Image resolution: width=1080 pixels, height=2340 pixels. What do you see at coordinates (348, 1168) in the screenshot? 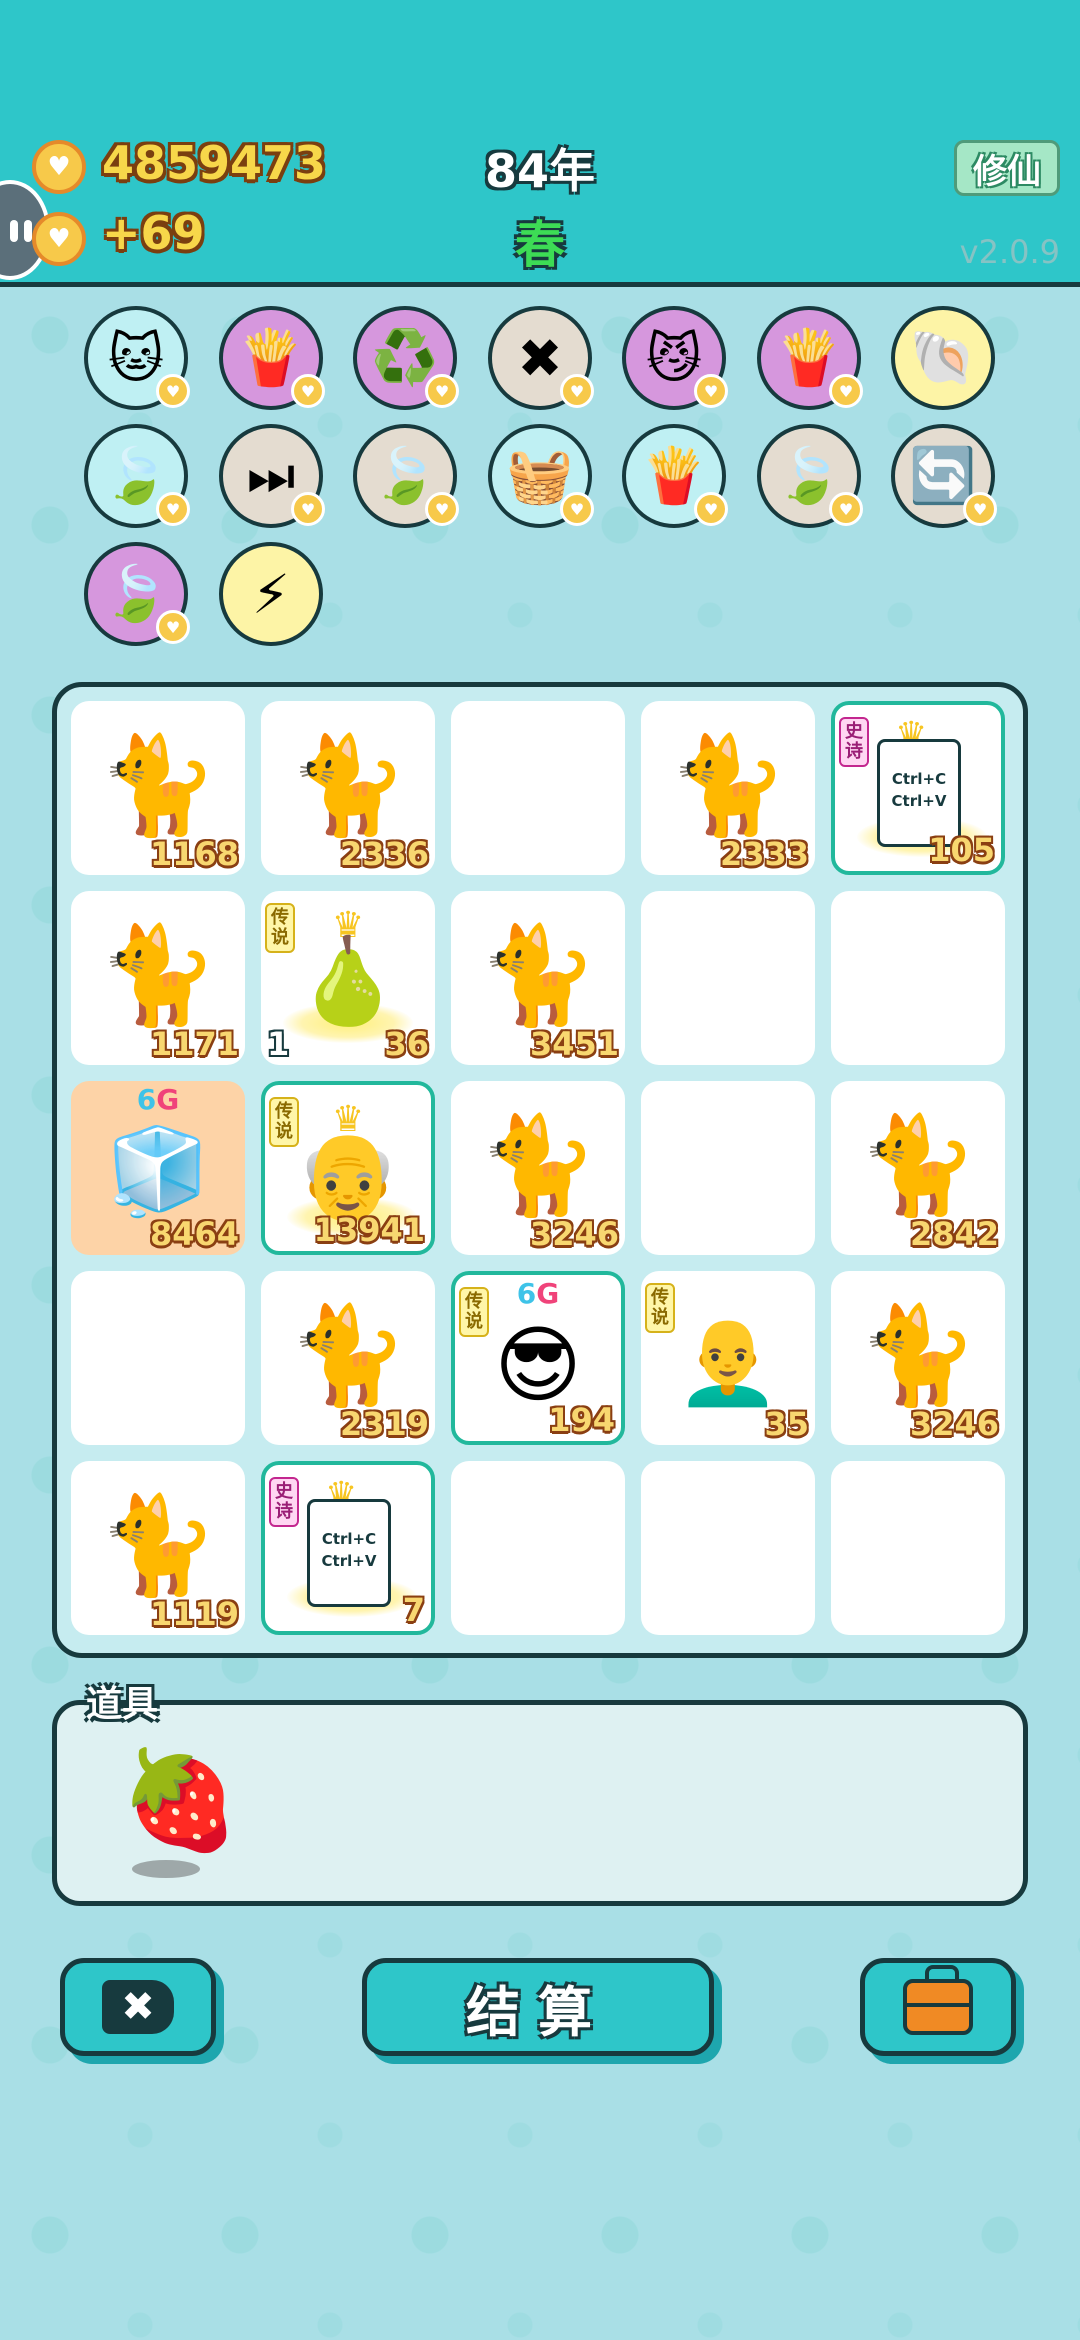
I see `board-cell-grandpa: ♛ 👴 传说 13941` at bounding box center [348, 1168].